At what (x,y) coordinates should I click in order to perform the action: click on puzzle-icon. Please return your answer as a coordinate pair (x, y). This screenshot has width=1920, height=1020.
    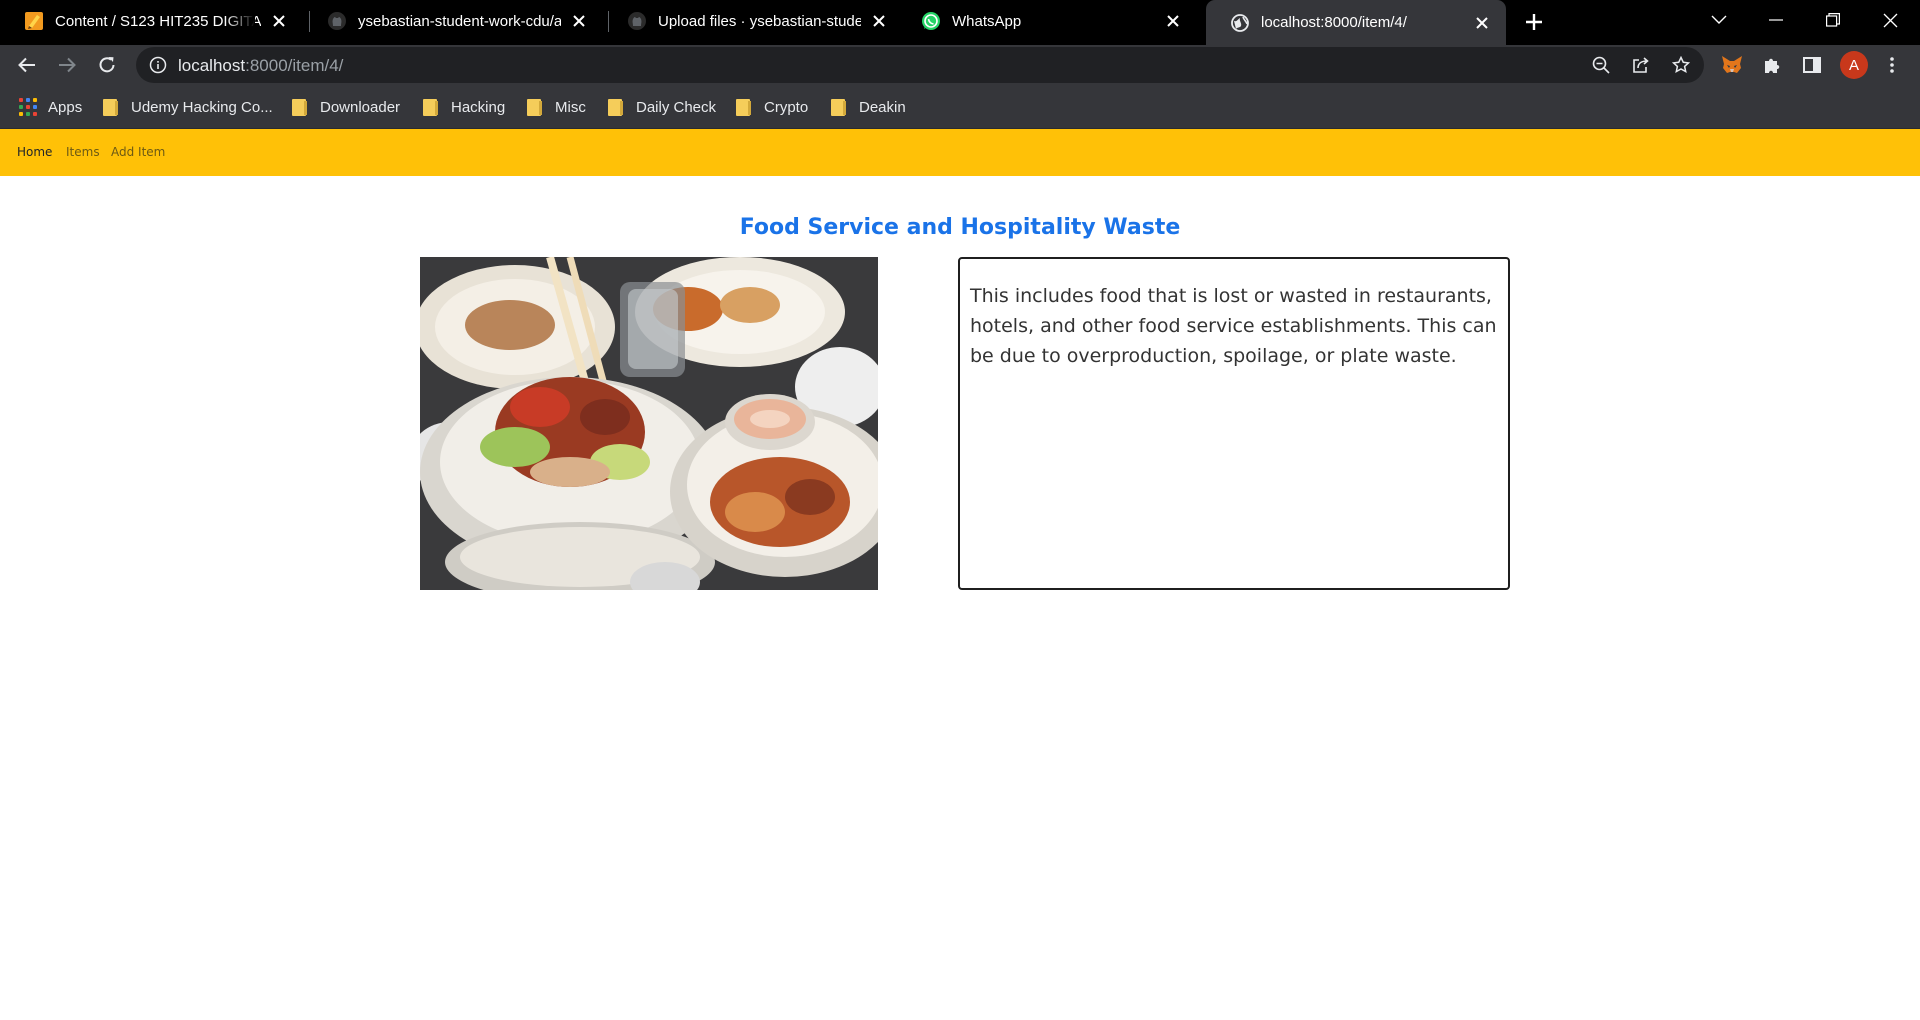
    Looking at the image, I should click on (1772, 65).